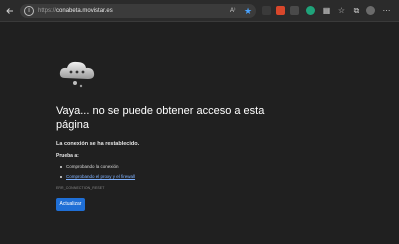 The image size is (399, 244). Describe the element at coordinates (70, 204) in the screenshot. I see `refresh-button: Actualizar` at that location.